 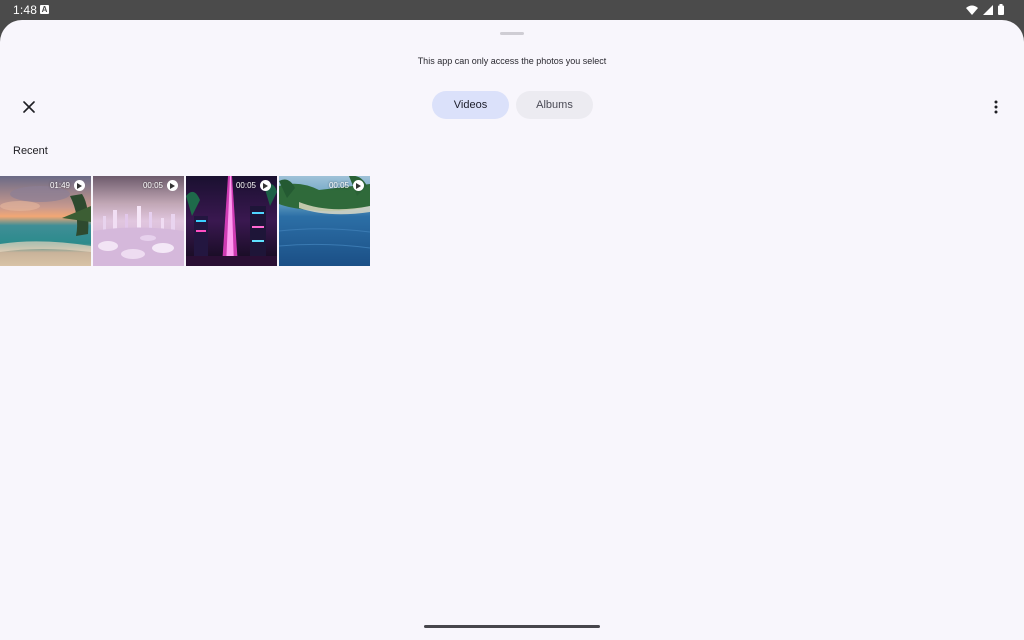 I want to click on tab-videos-label: Videos, so click(x=470, y=105).